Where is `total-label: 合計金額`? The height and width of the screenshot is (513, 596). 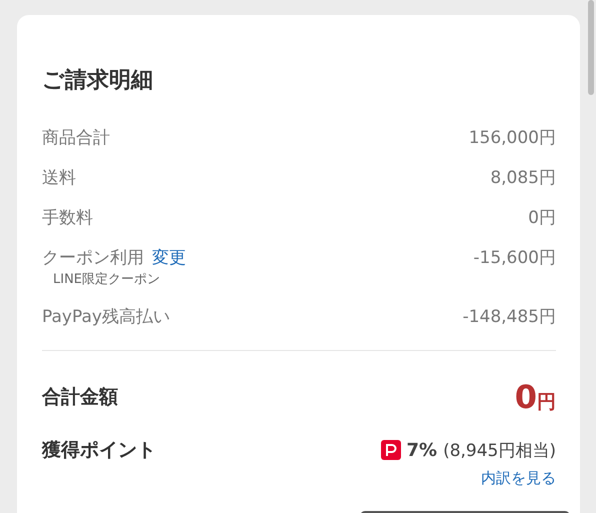
total-label: 合計金額 is located at coordinates (80, 397).